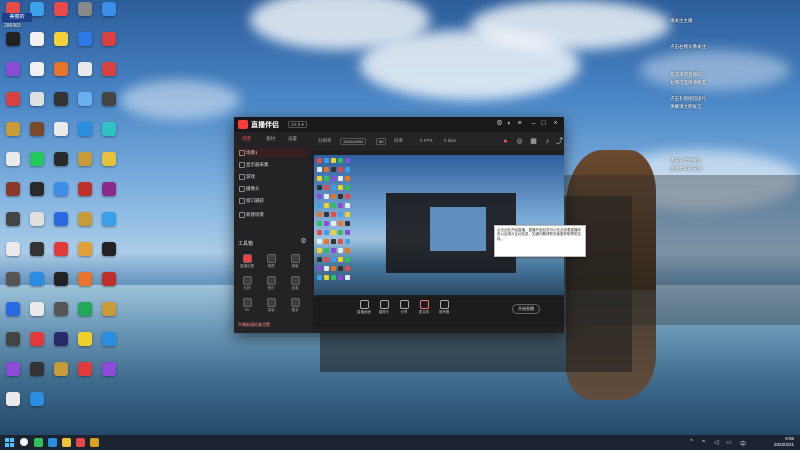  What do you see at coordinates (271, 283) in the screenshot?
I see `tool-music: 音乐` at bounding box center [271, 283].